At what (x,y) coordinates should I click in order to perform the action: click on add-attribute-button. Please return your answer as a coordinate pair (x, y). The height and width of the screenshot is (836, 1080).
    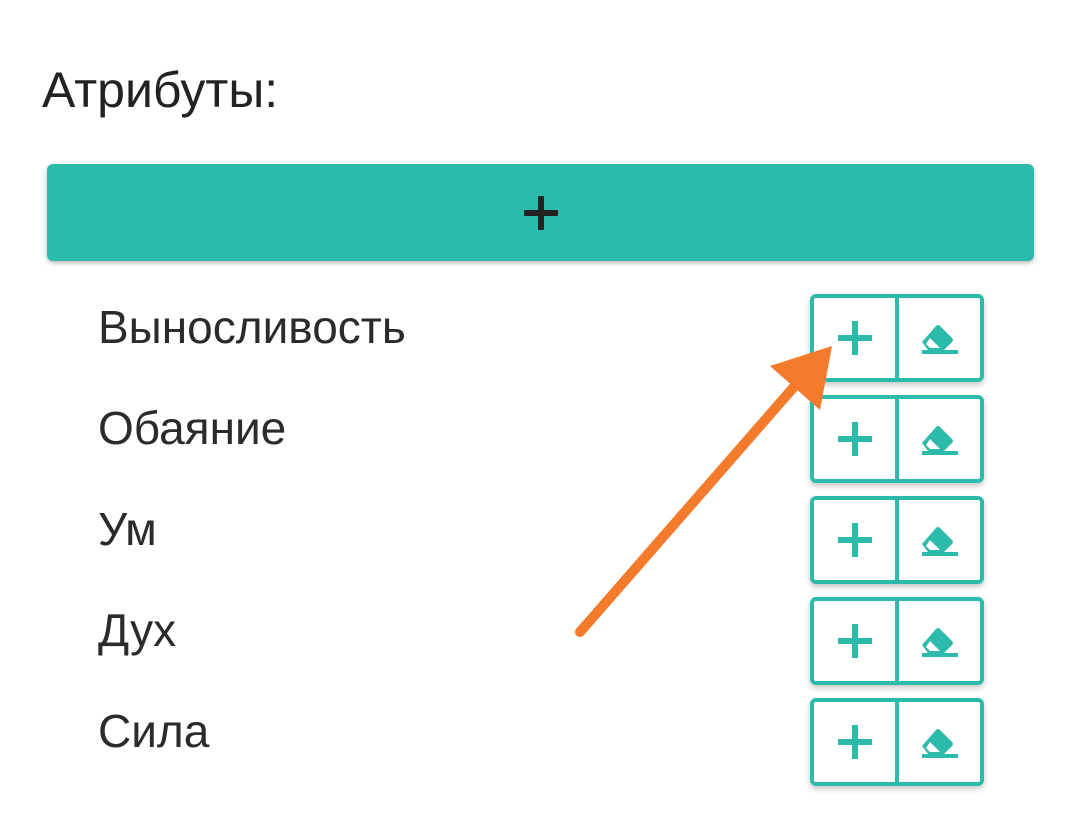
    Looking at the image, I should click on (540, 212).